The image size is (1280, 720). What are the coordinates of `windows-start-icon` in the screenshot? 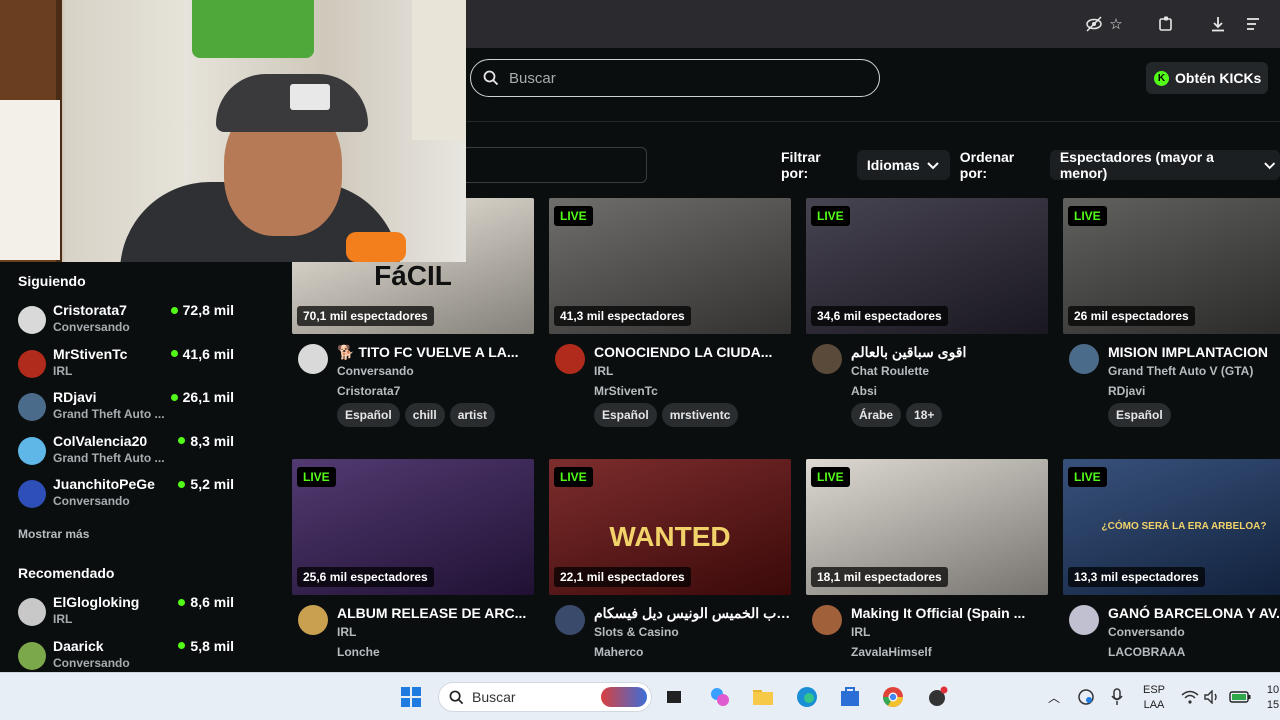 It's located at (411, 697).